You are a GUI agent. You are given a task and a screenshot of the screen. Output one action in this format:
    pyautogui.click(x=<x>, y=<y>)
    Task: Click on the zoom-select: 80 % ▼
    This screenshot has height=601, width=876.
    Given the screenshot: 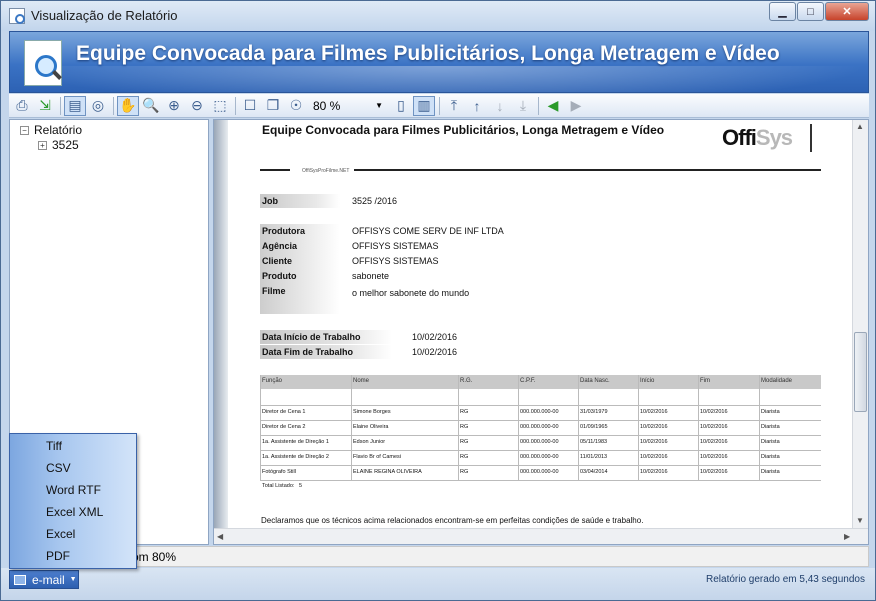 What is the action you would take?
    pyautogui.click(x=348, y=105)
    